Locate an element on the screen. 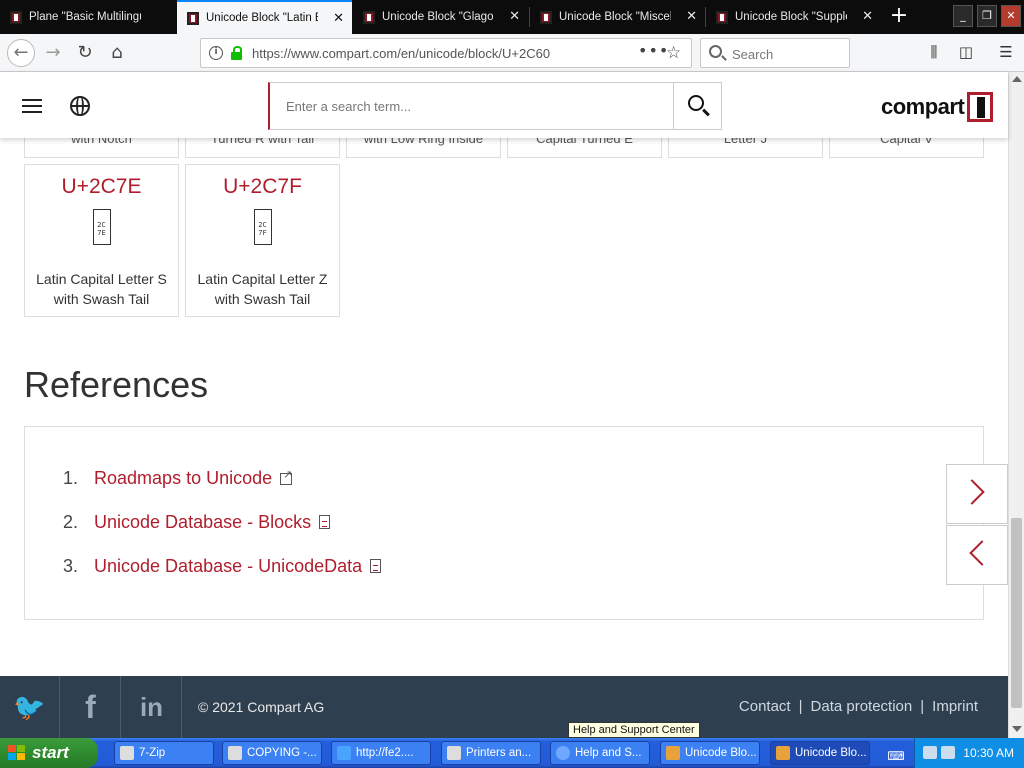 The width and height of the screenshot is (1024, 768). forward-arrow-icon: → is located at coordinates (53, 53).